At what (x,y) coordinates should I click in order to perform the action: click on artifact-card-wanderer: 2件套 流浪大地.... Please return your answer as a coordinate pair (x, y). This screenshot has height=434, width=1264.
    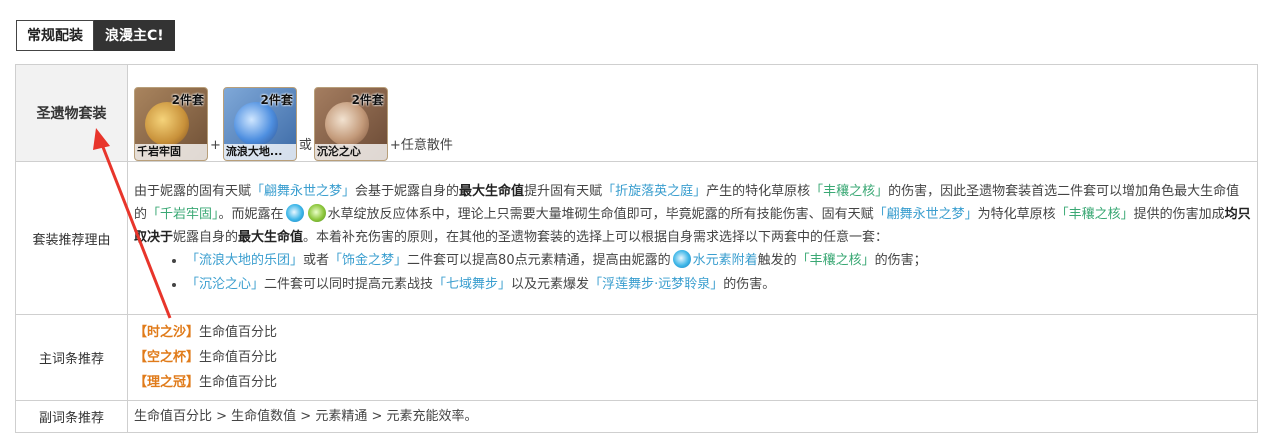
    Looking at the image, I should click on (259, 124).